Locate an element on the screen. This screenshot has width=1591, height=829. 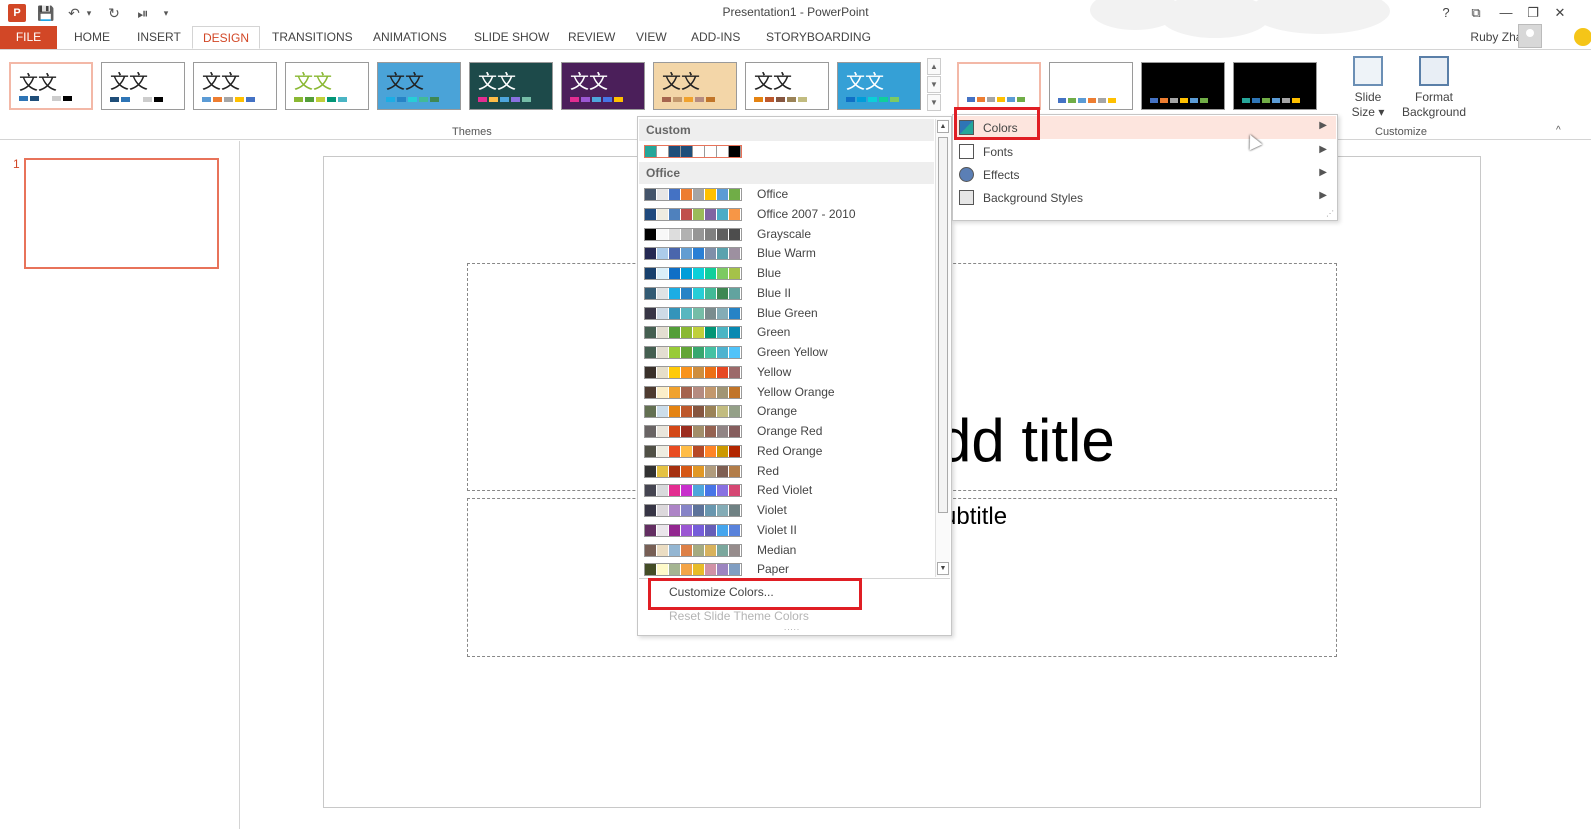
gallery-more-icon: ▼ is located at coordinates (934, 102).